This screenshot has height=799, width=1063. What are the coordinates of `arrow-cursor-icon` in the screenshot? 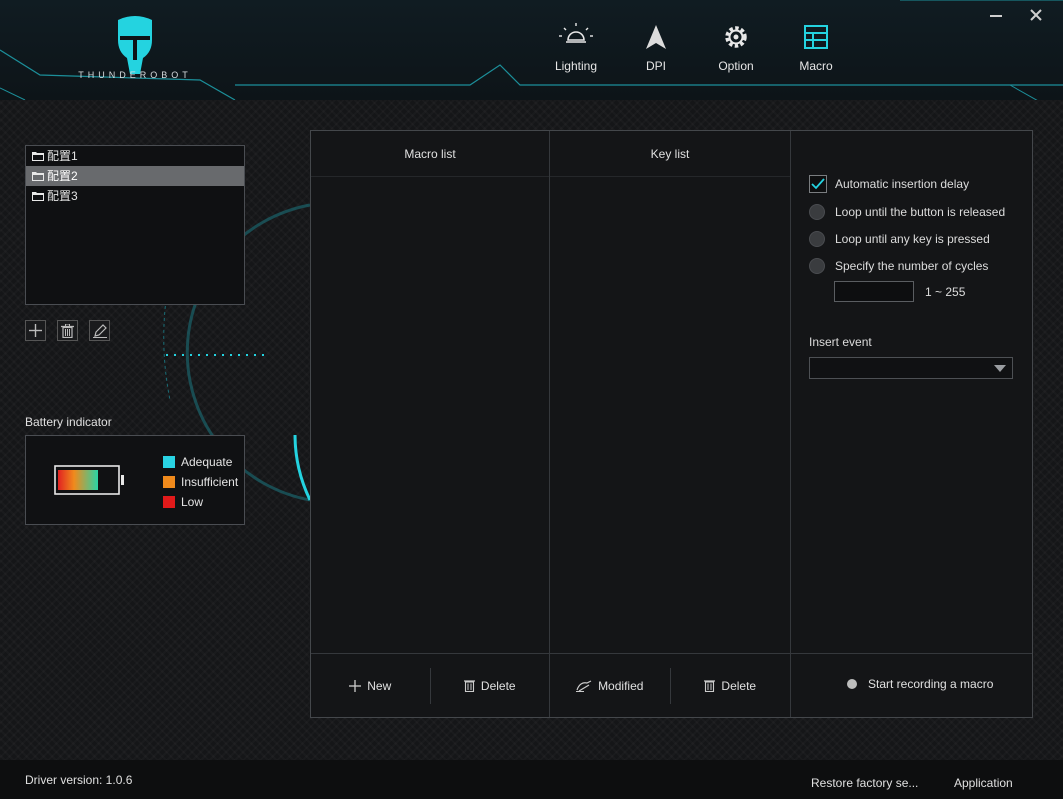 It's located at (656, 37).